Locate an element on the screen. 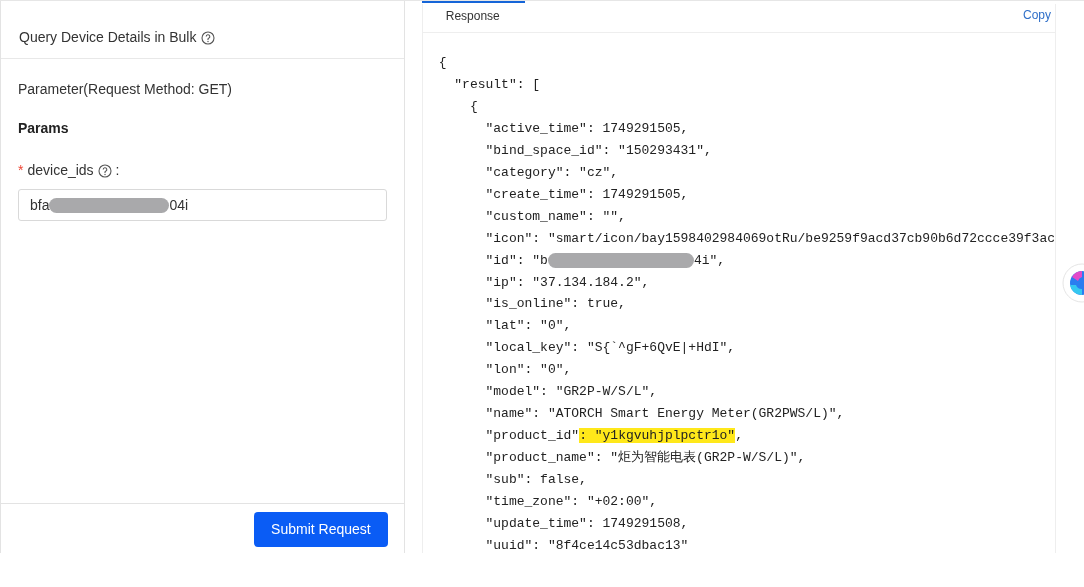 The image size is (1084, 587). code-line: "ip": "37.134.184.2", is located at coordinates (567, 282).